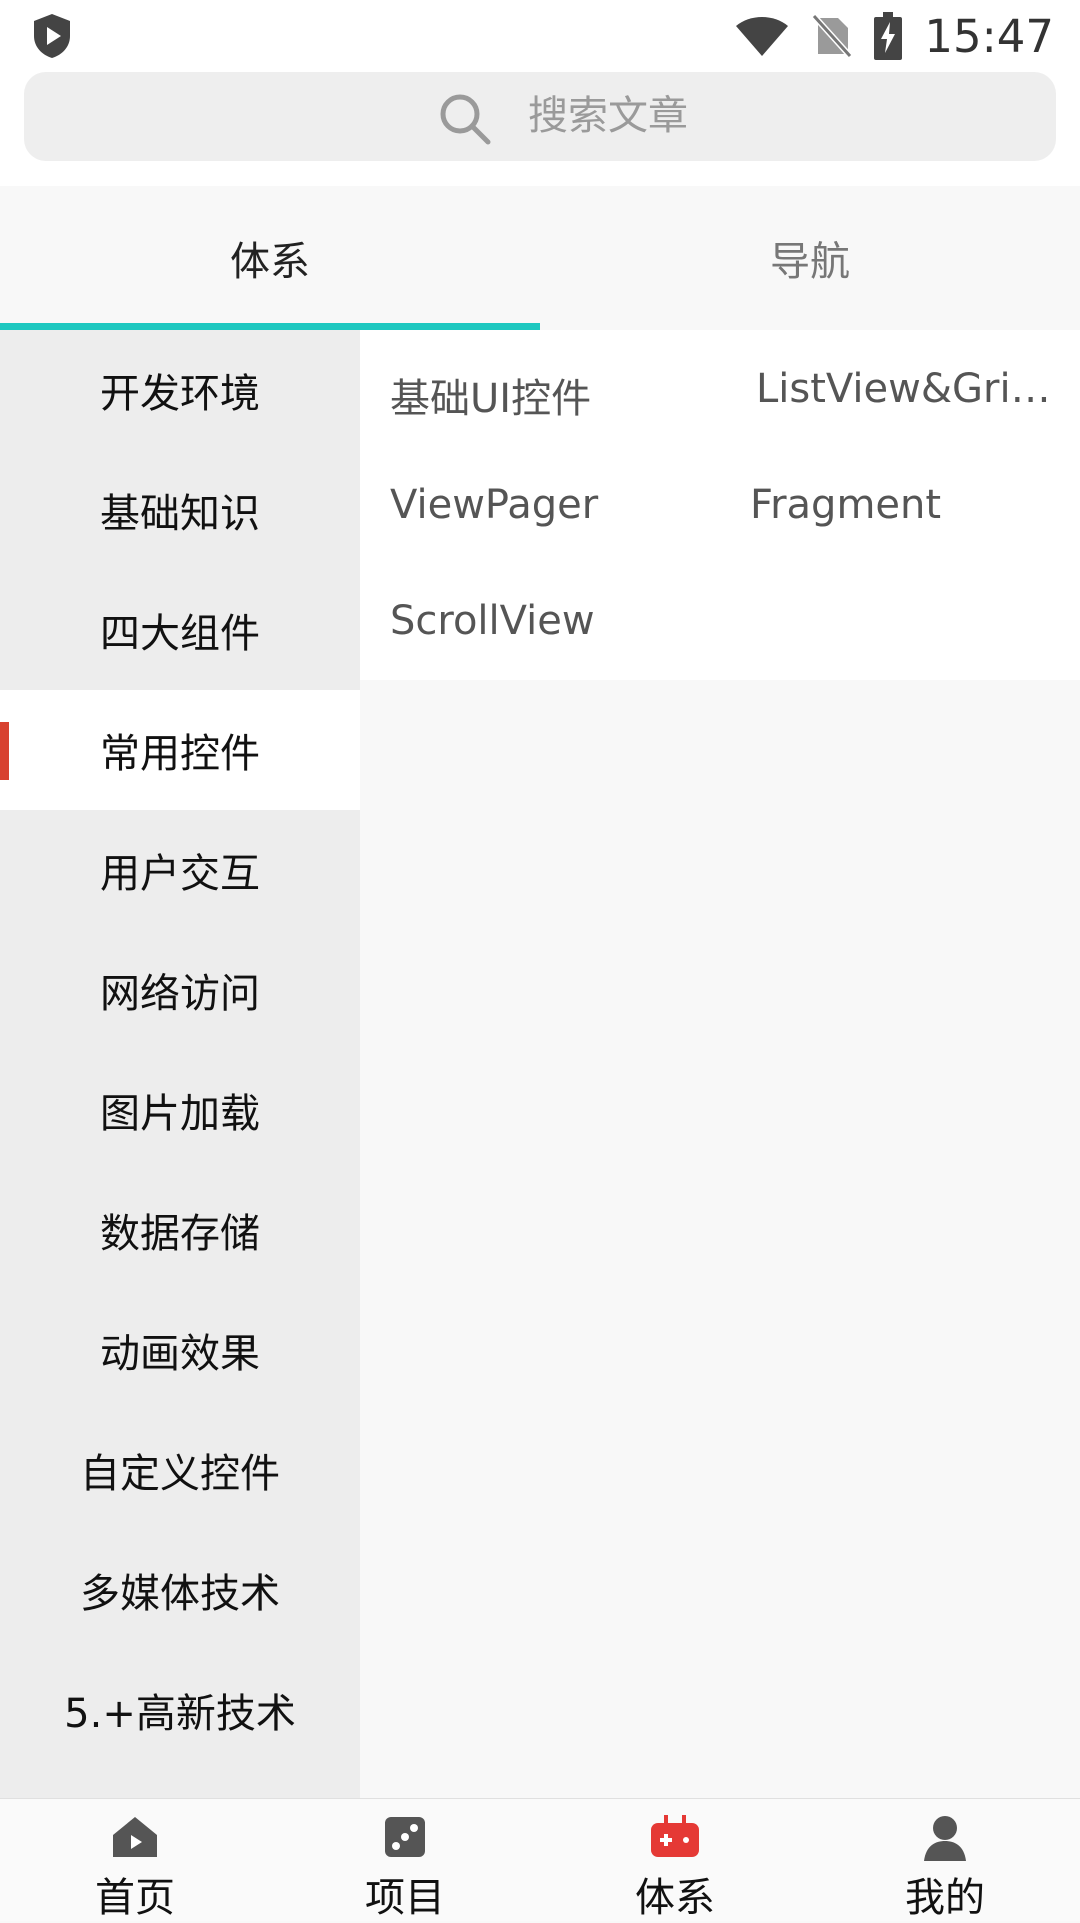  I want to click on status-bar: 15:47, so click(540, 36).